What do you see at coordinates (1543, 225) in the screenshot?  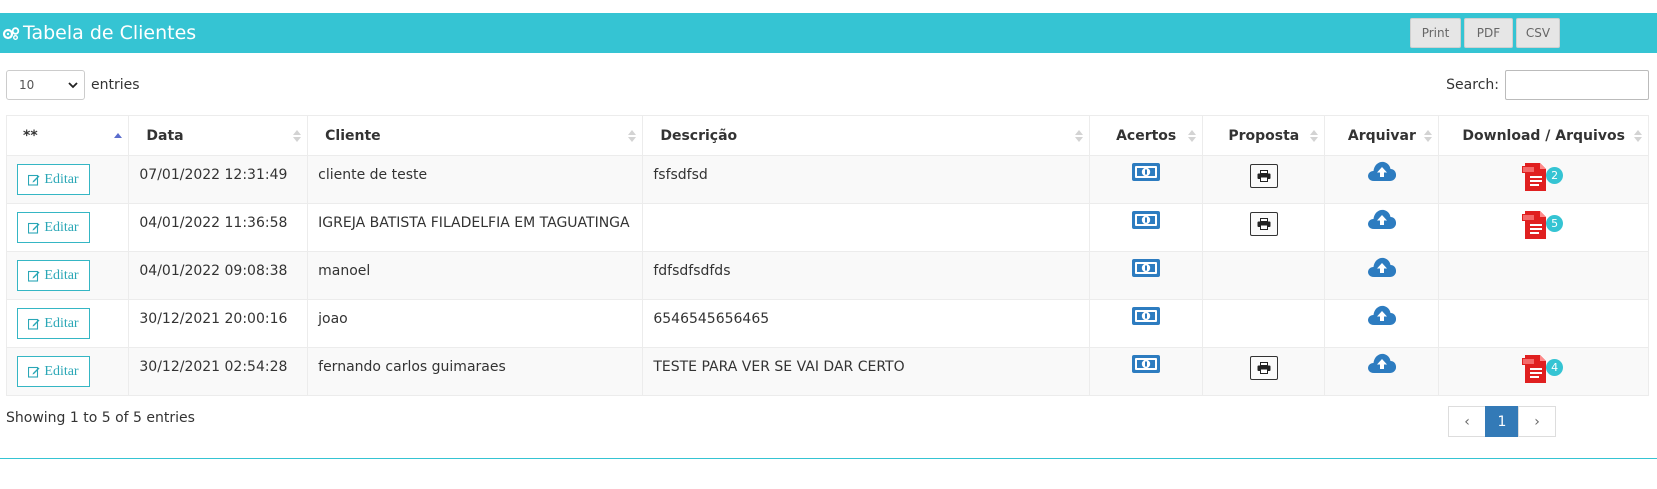 I see `pdf-download-link: 5` at bounding box center [1543, 225].